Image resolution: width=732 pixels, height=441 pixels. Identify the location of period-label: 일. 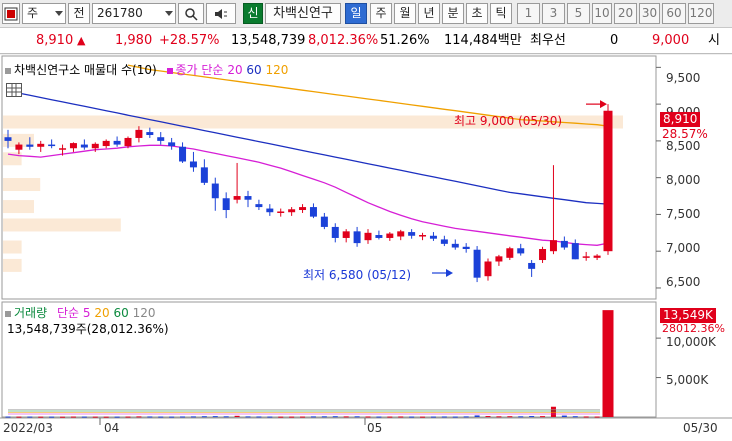
(356, 13).